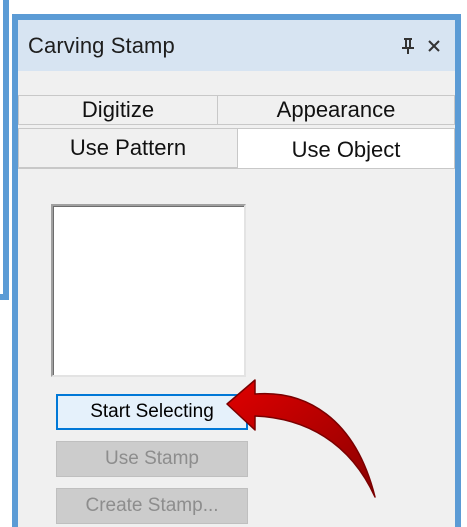 The height and width of the screenshot is (527, 467). Describe the element at coordinates (152, 412) in the screenshot. I see `start-selecting-button: Start Selecting` at that location.